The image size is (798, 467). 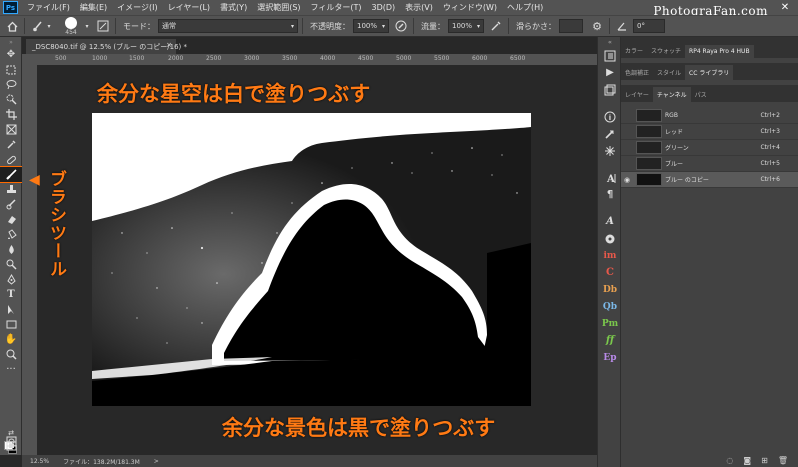 What do you see at coordinates (610, 116) in the screenshot?
I see `info-icon: i` at bounding box center [610, 116].